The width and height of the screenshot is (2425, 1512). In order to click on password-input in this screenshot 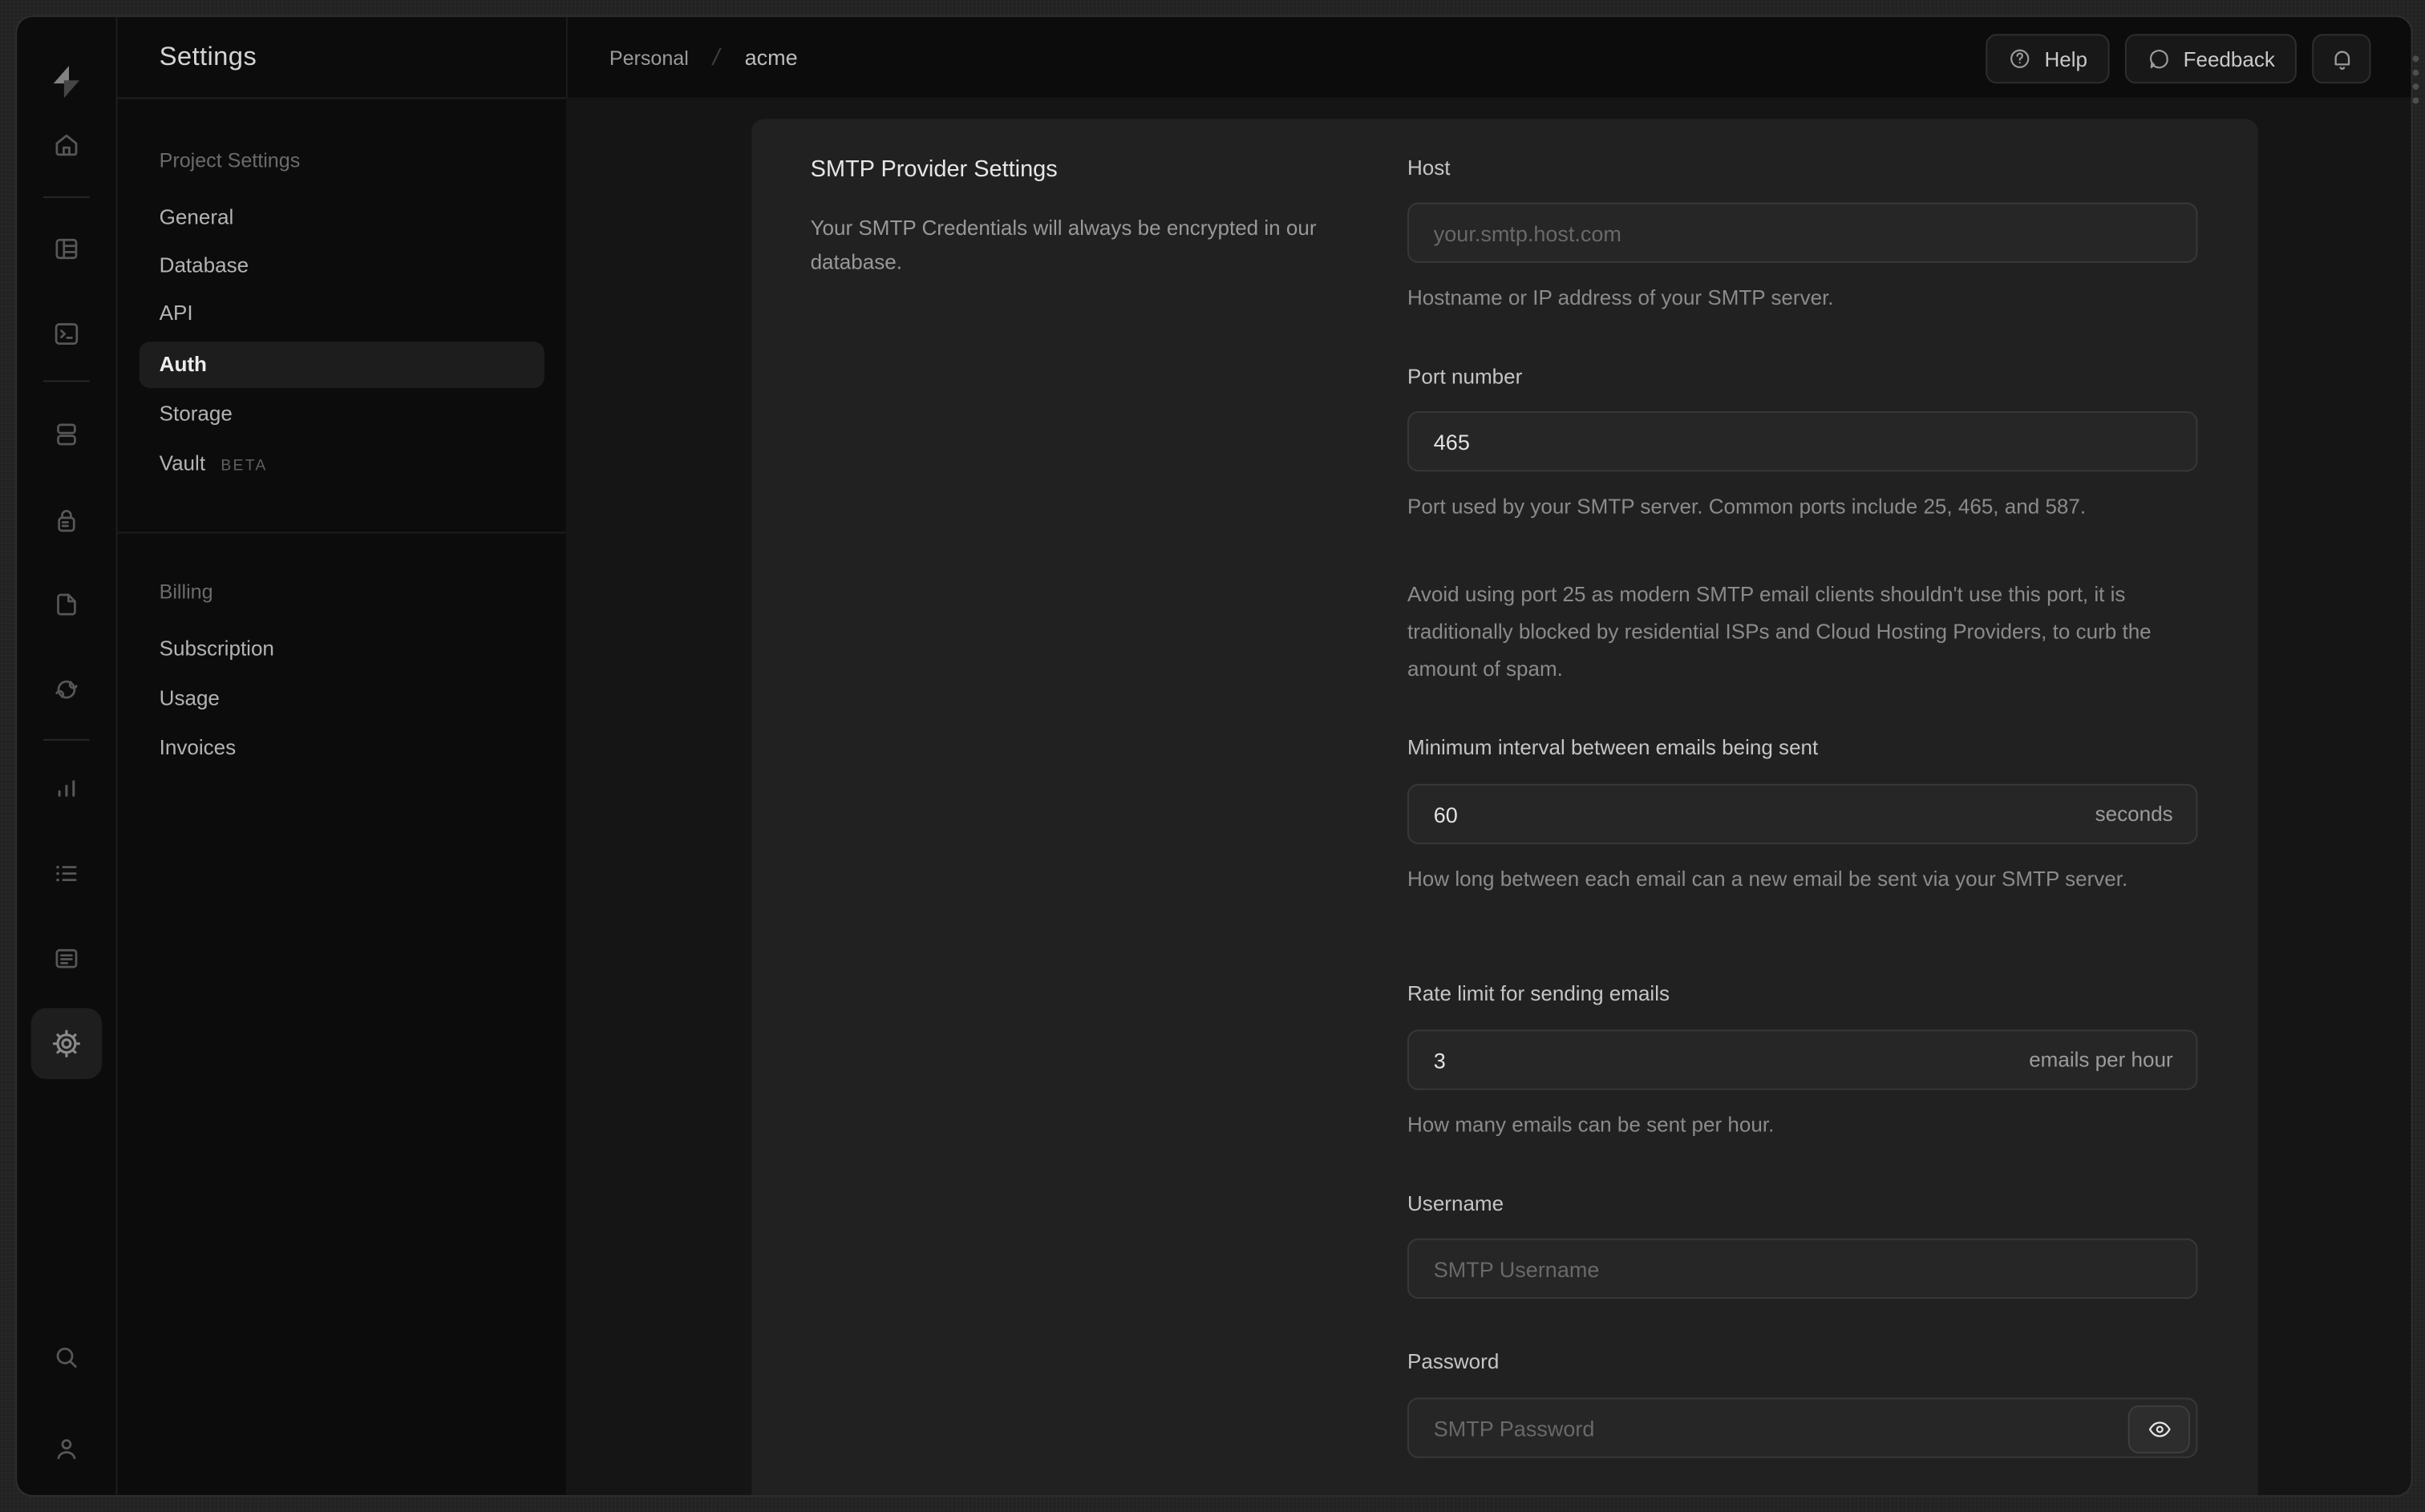, I will do `click(1802, 1427)`.